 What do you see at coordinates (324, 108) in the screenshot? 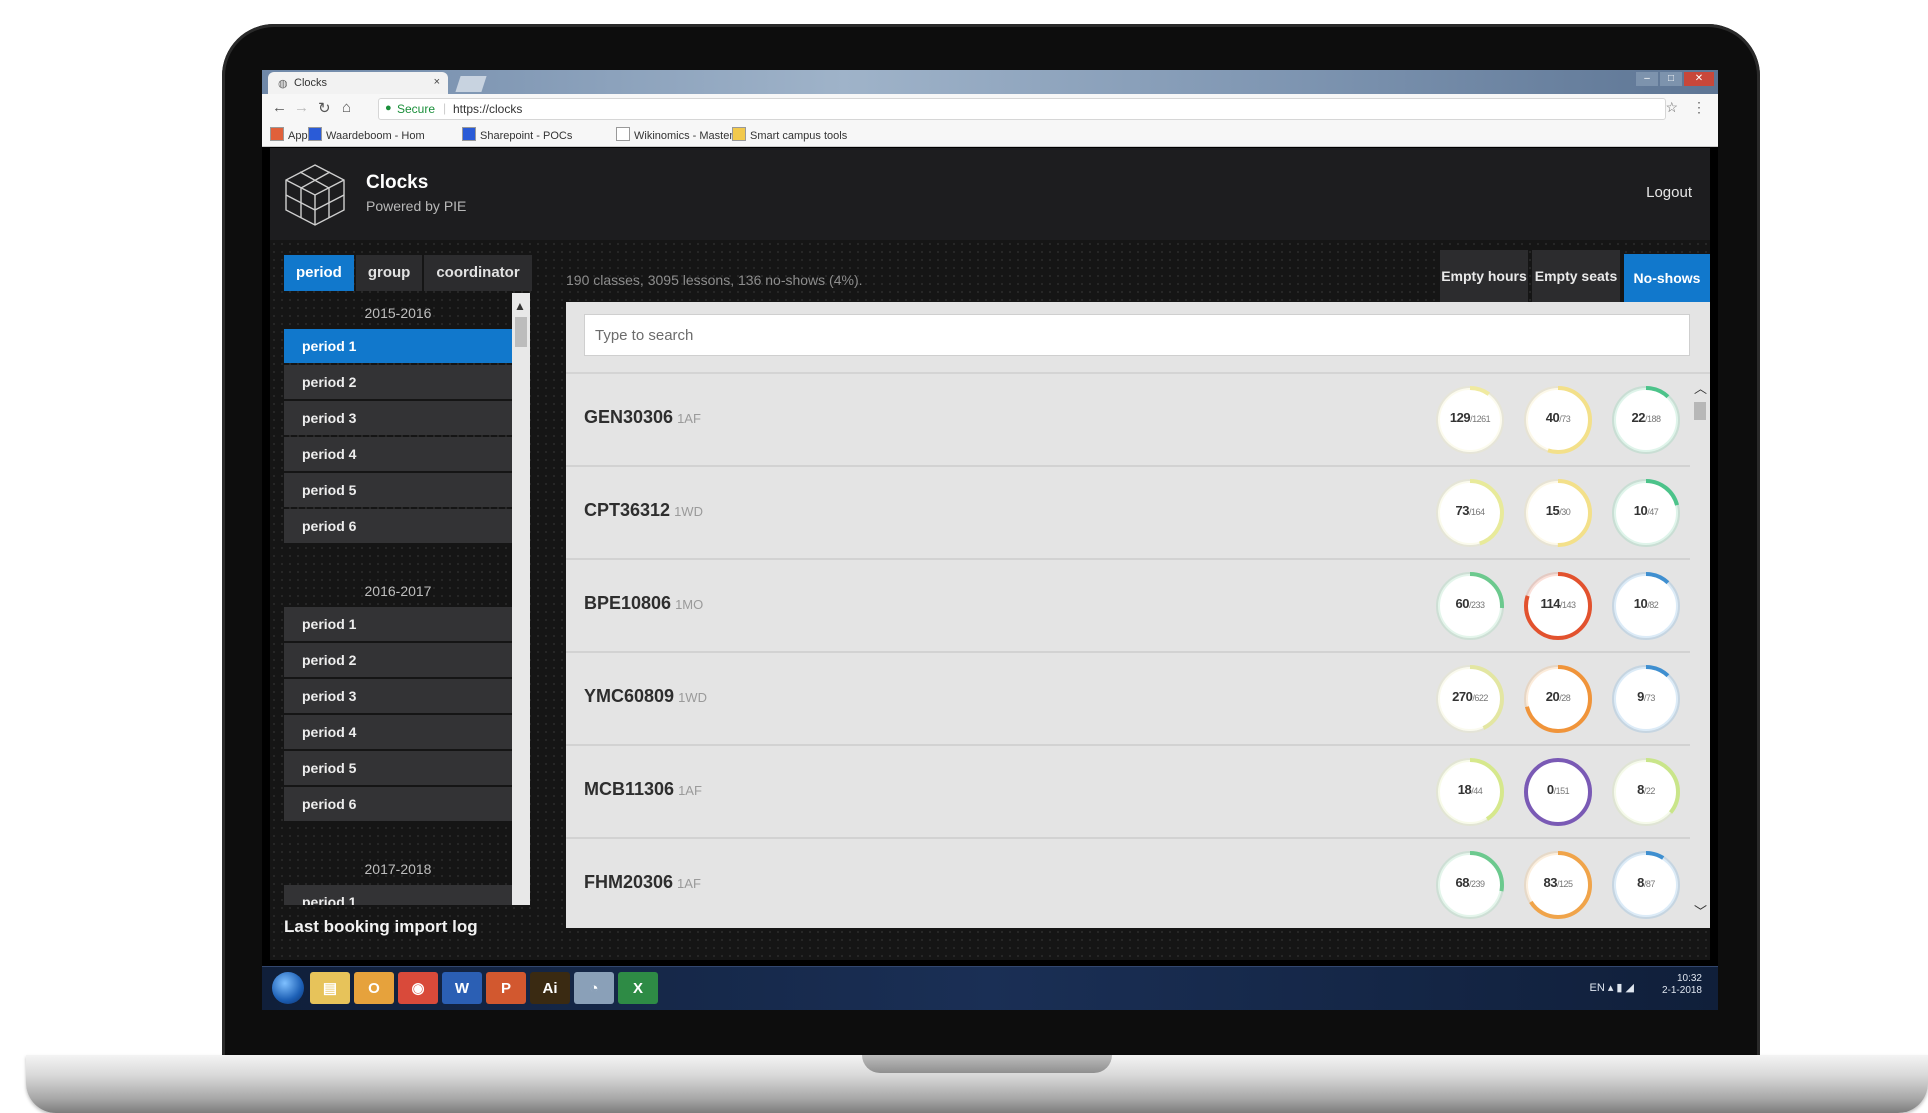
I see `reload-icon: ↻` at bounding box center [324, 108].